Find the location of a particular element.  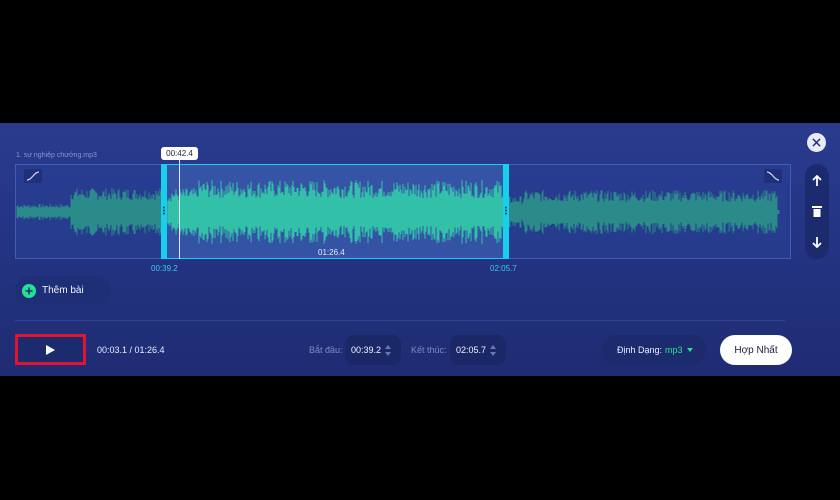

end-time-field: 02:05.7 is located at coordinates (478, 350).